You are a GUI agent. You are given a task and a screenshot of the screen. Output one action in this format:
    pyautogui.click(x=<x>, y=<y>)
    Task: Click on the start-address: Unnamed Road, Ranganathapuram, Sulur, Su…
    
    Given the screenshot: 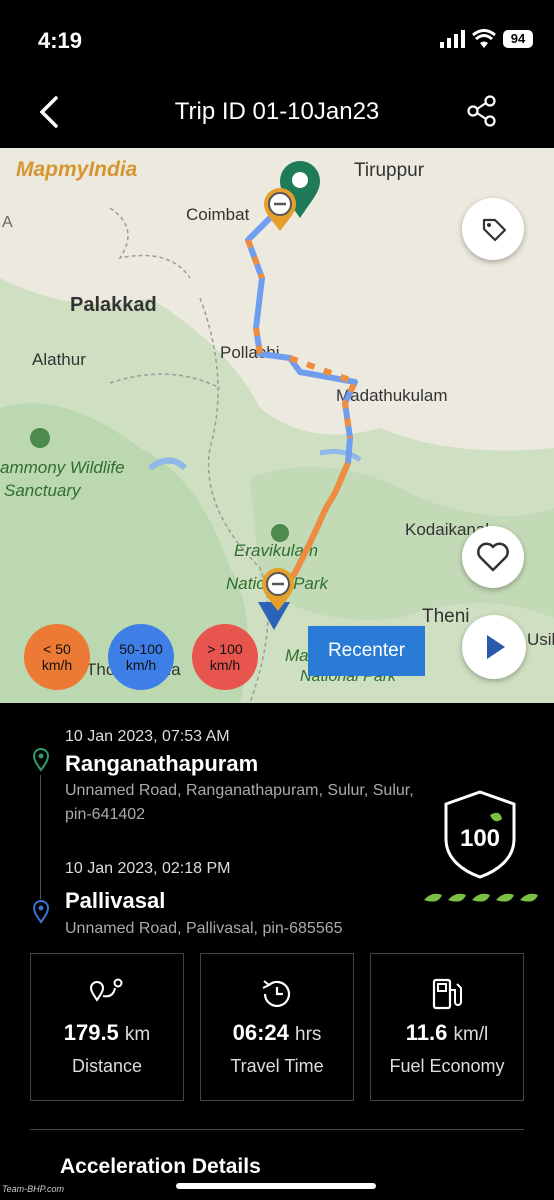 What is the action you would take?
    pyautogui.click(x=239, y=802)
    